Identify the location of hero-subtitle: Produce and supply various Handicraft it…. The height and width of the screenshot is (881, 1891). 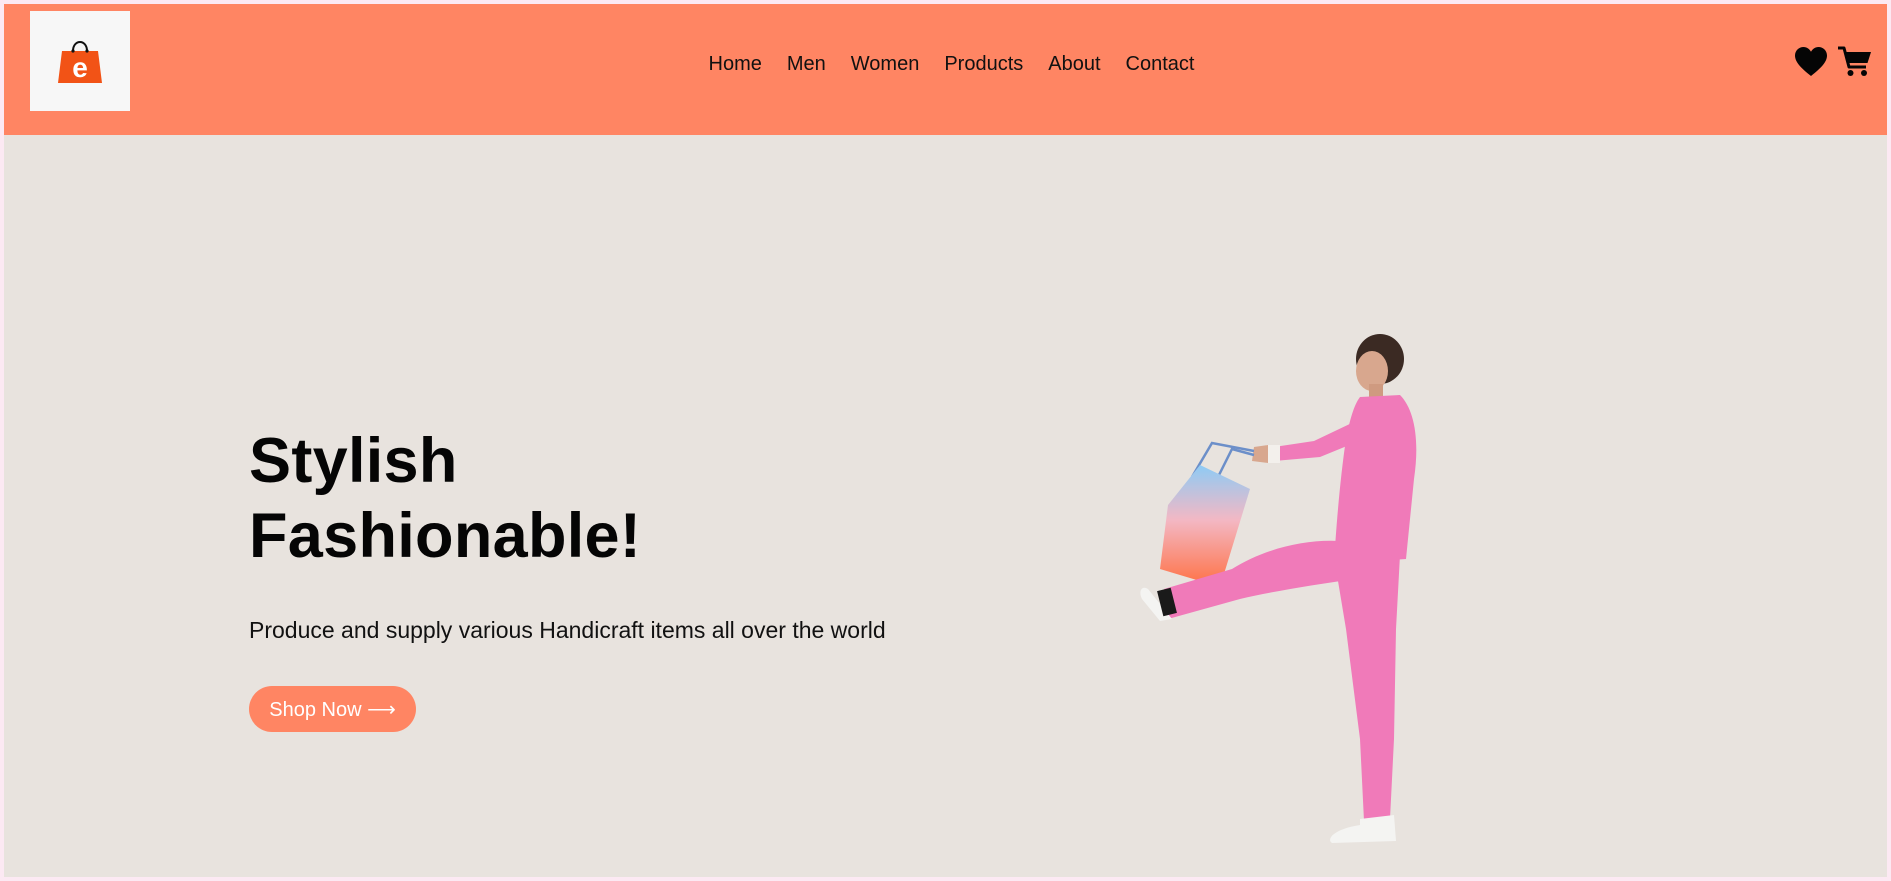
(567, 630).